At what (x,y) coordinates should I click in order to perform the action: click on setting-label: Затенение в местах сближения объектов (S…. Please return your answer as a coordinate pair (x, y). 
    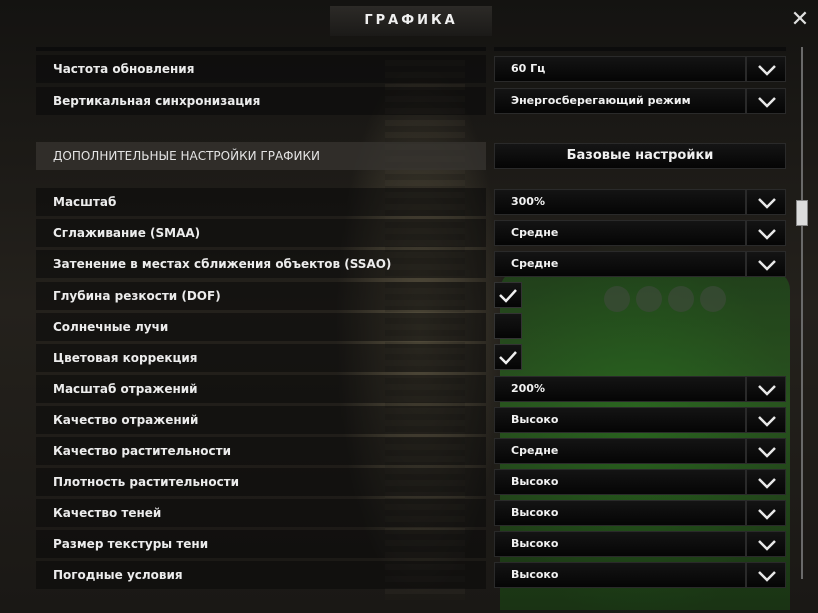
    Looking at the image, I should click on (222, 264).